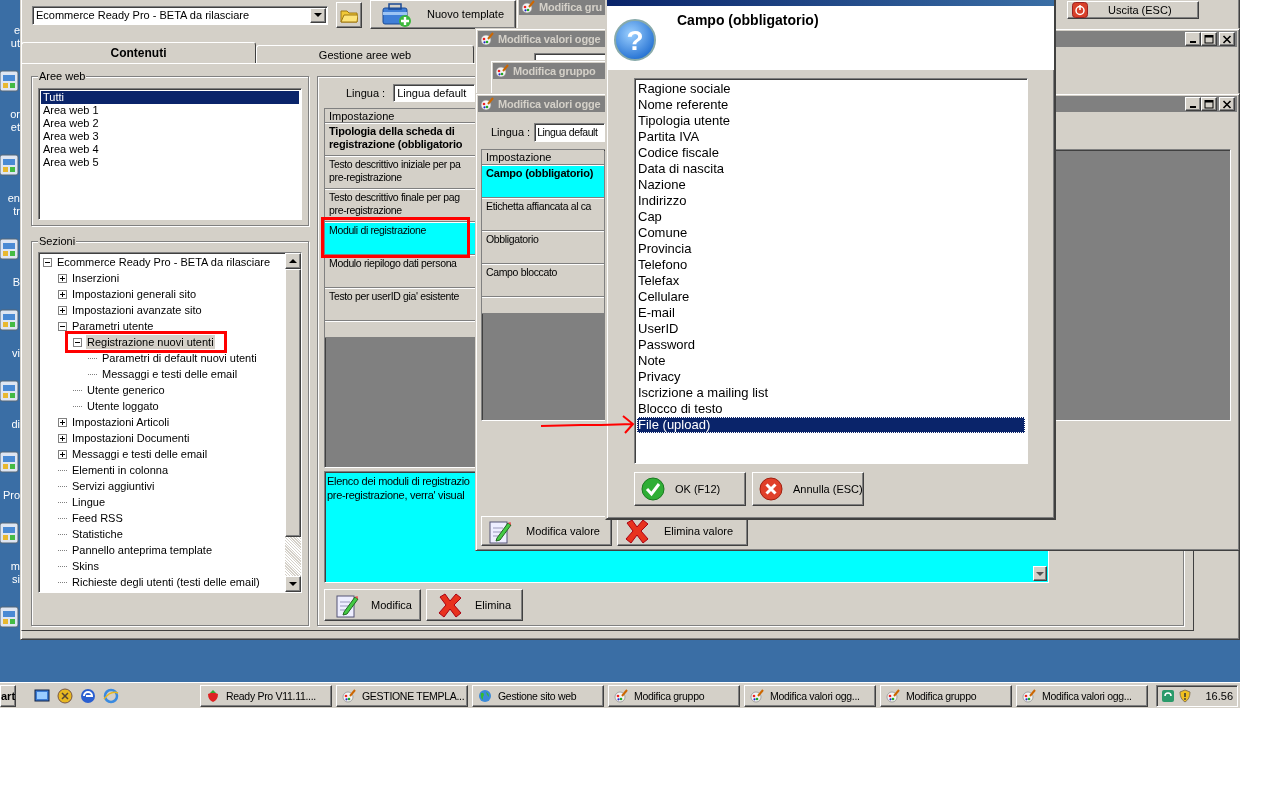 The width and height of the screenshot is (1280, 800). Describe the element at coordinates (164, 262) in the screenshot. I see `tree-item: Ecommerce Ready Pro - BETA da rilasciare` at that location.